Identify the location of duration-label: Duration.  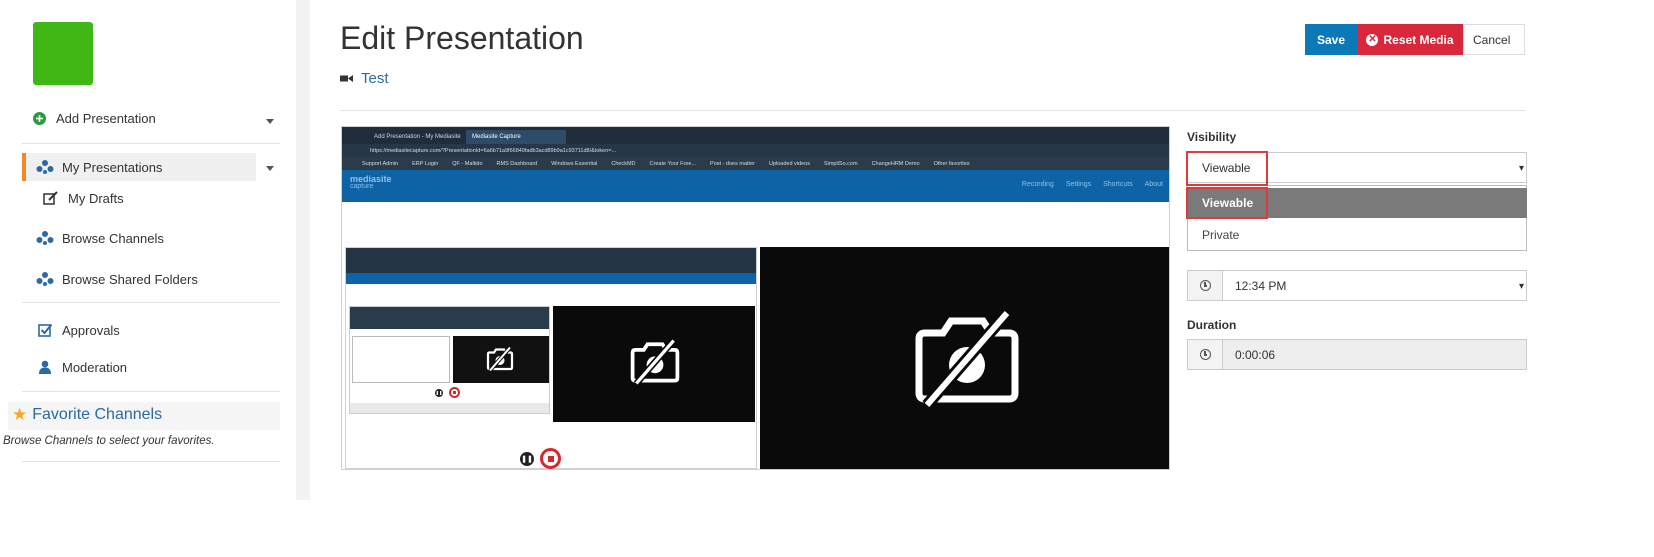
(1212, 325).